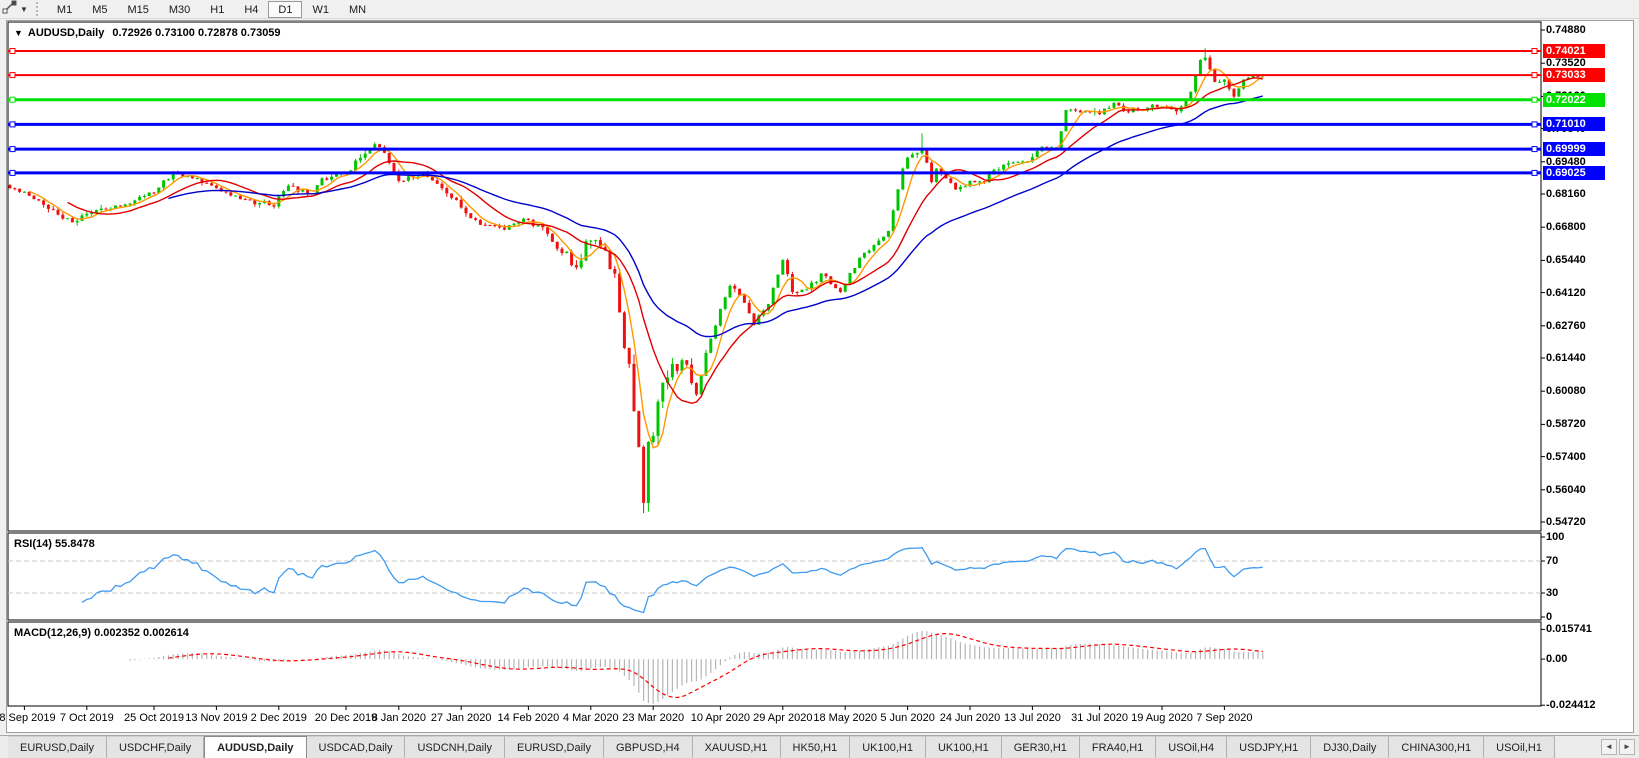  What do you see at coordinates (346, 718) in the screenshot?
I see `date-tick-label: 20 Dec 2019` at bounding box center [346, 718].